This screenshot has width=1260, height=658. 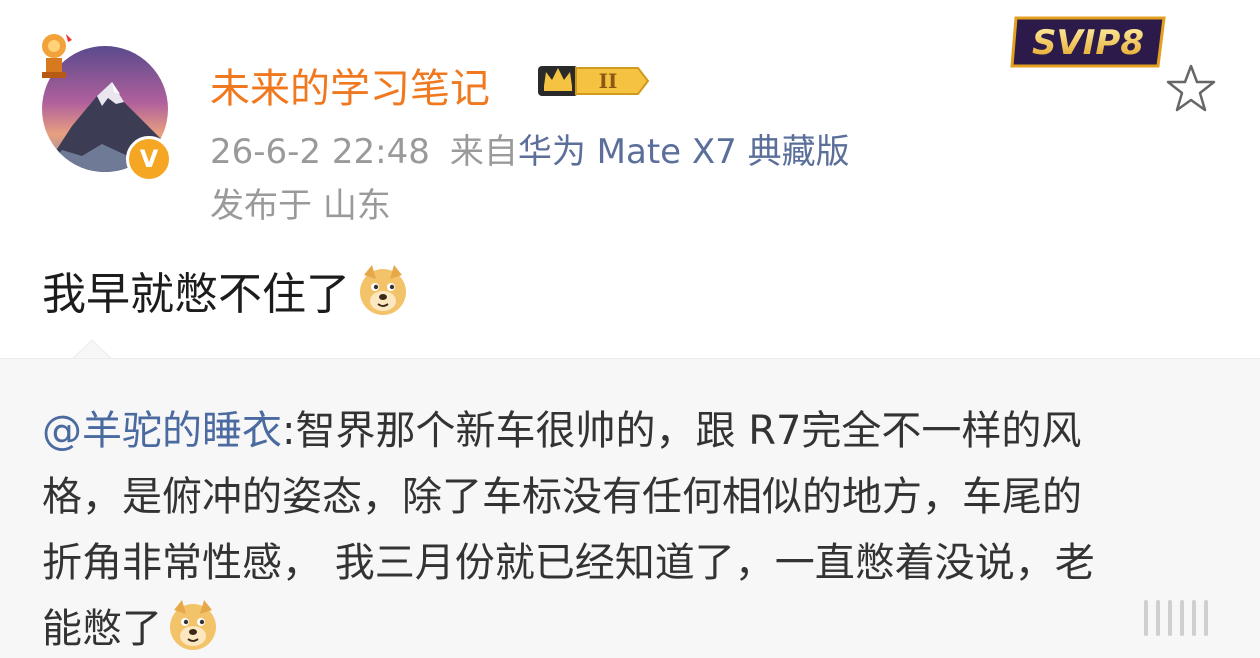 I want to click on quote-line: 折角非常性感， 我三月份就已经知道了，一直憋着没说，老, so click(x=568, y=563).